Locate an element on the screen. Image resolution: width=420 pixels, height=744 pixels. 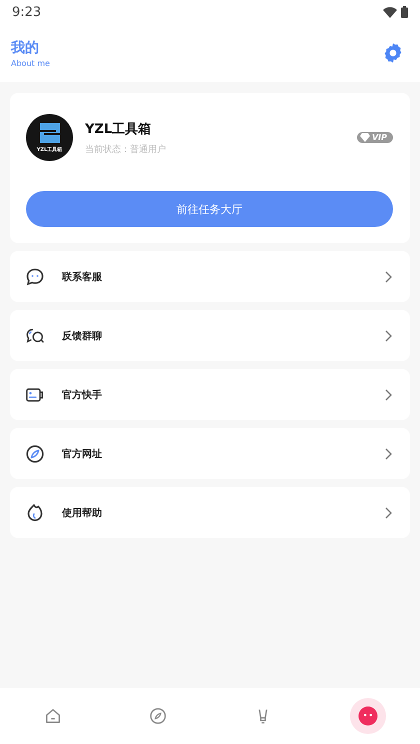
menu-item: 官方网址 is located at coordinates (210, 453).